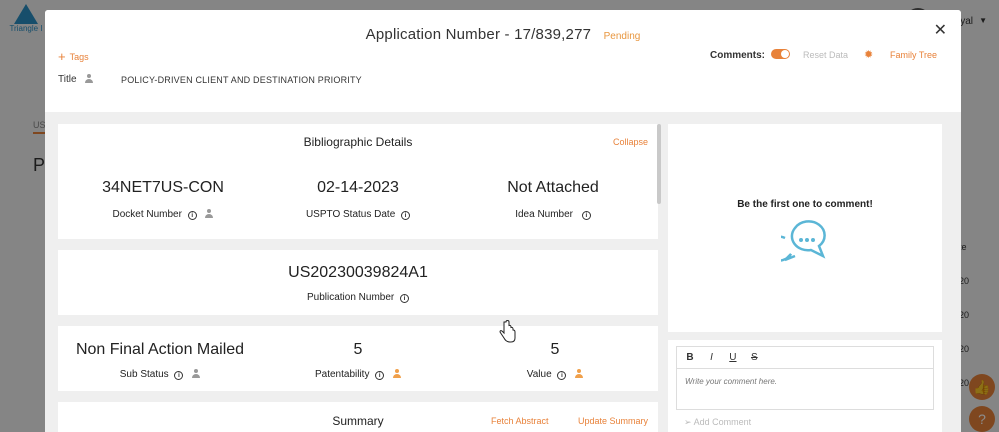  I want to click on italic-button: I, so click(711, 358).